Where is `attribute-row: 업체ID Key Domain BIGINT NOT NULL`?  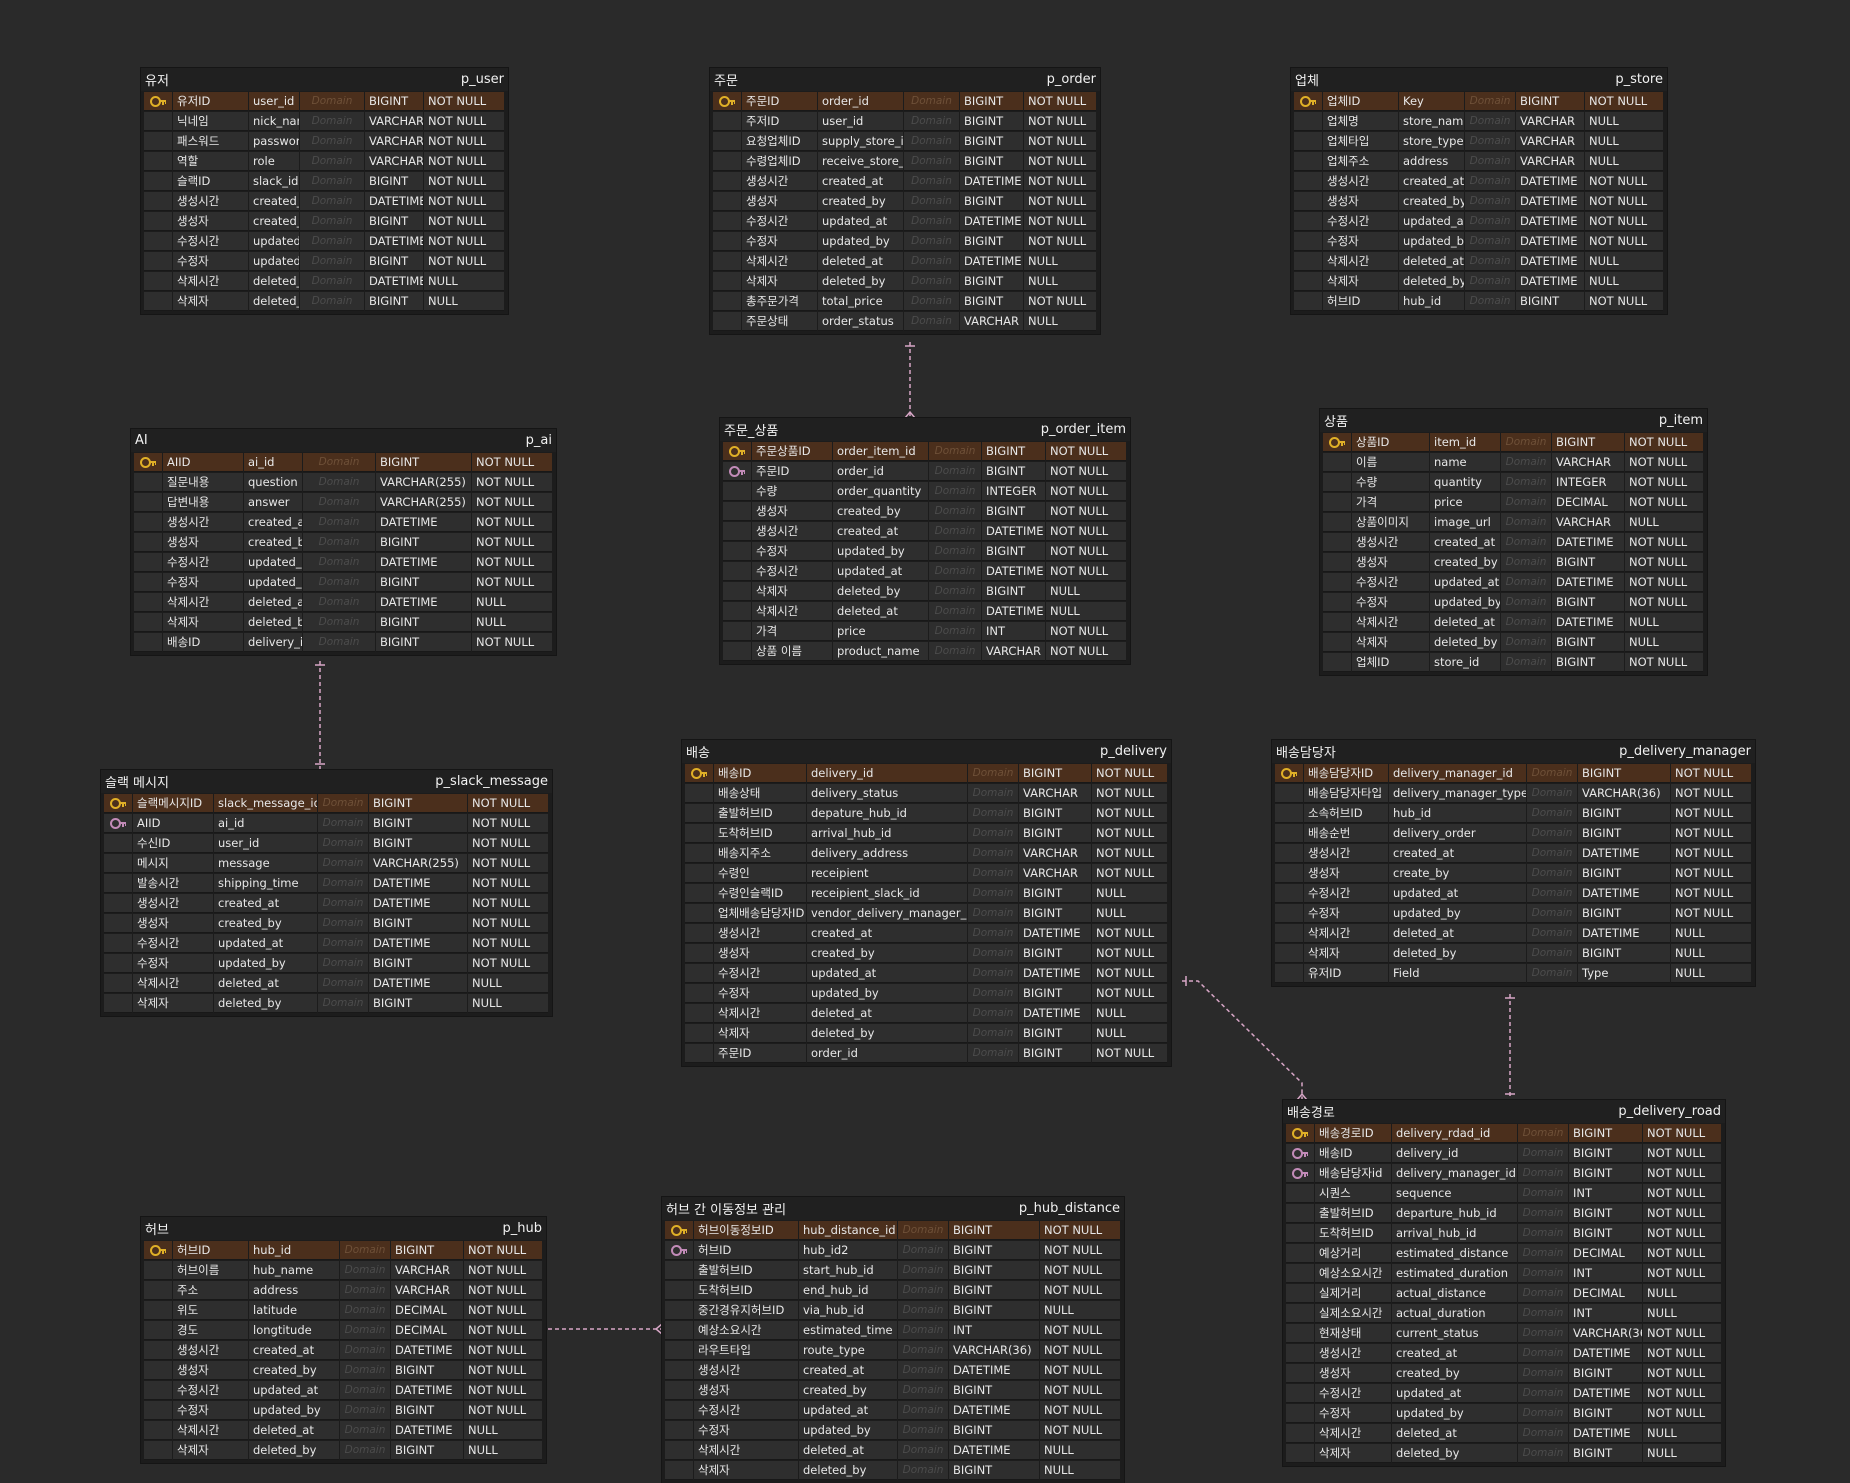
attribute-row: 업체ID Key Domain BIGINT NOT NULL is located at coordinates (1479, 101).